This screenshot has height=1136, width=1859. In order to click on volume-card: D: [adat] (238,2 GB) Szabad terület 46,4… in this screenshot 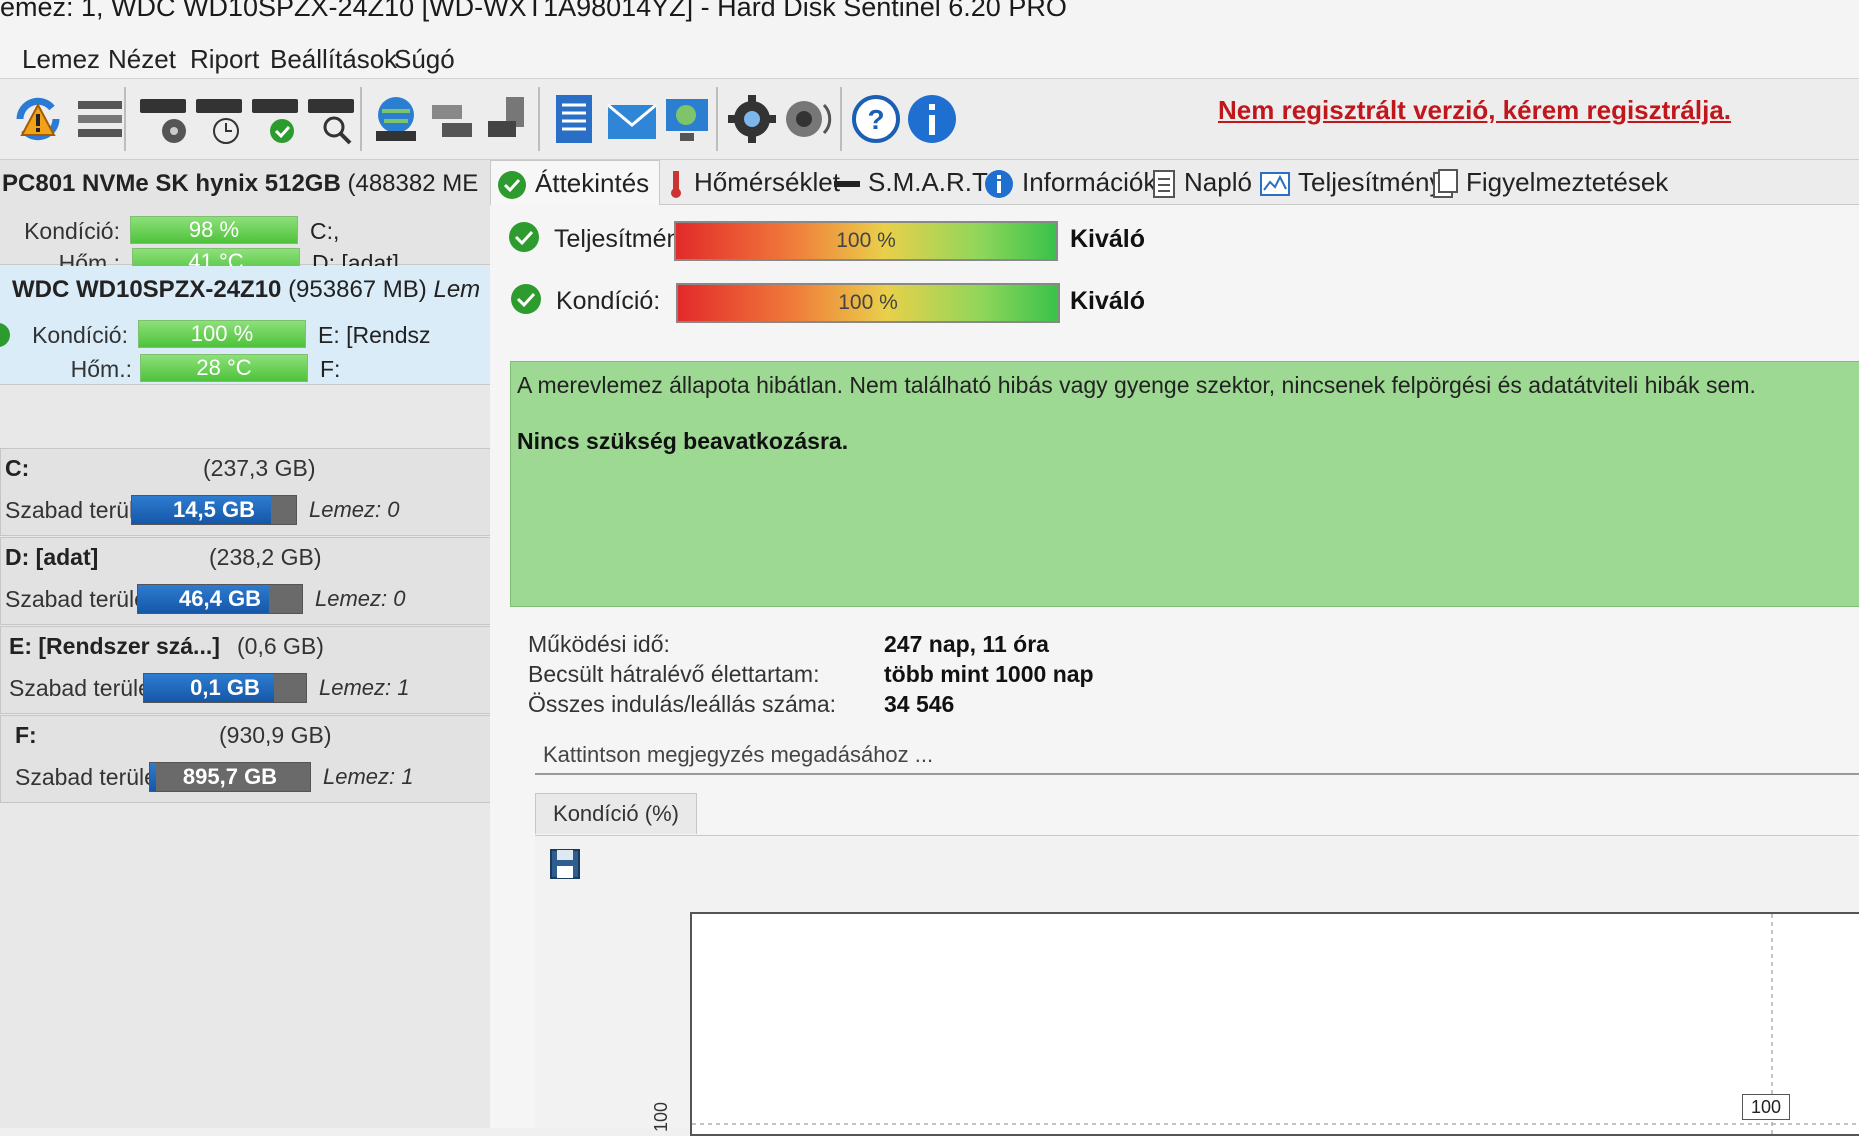, I will do `click(251, 581)`.